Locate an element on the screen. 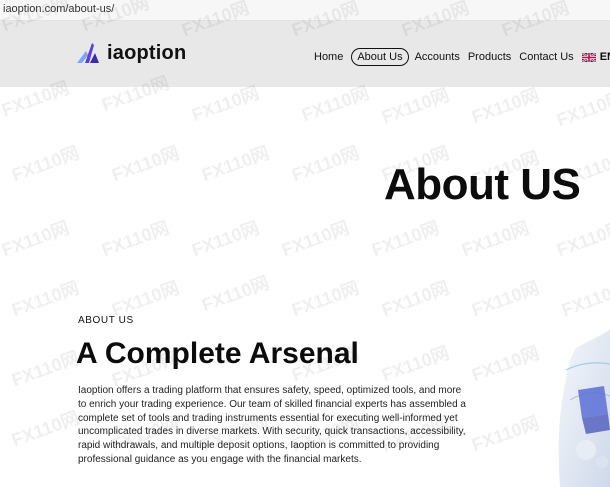  nav-contact-us: Contact Us is located at coordinates (546, 57).